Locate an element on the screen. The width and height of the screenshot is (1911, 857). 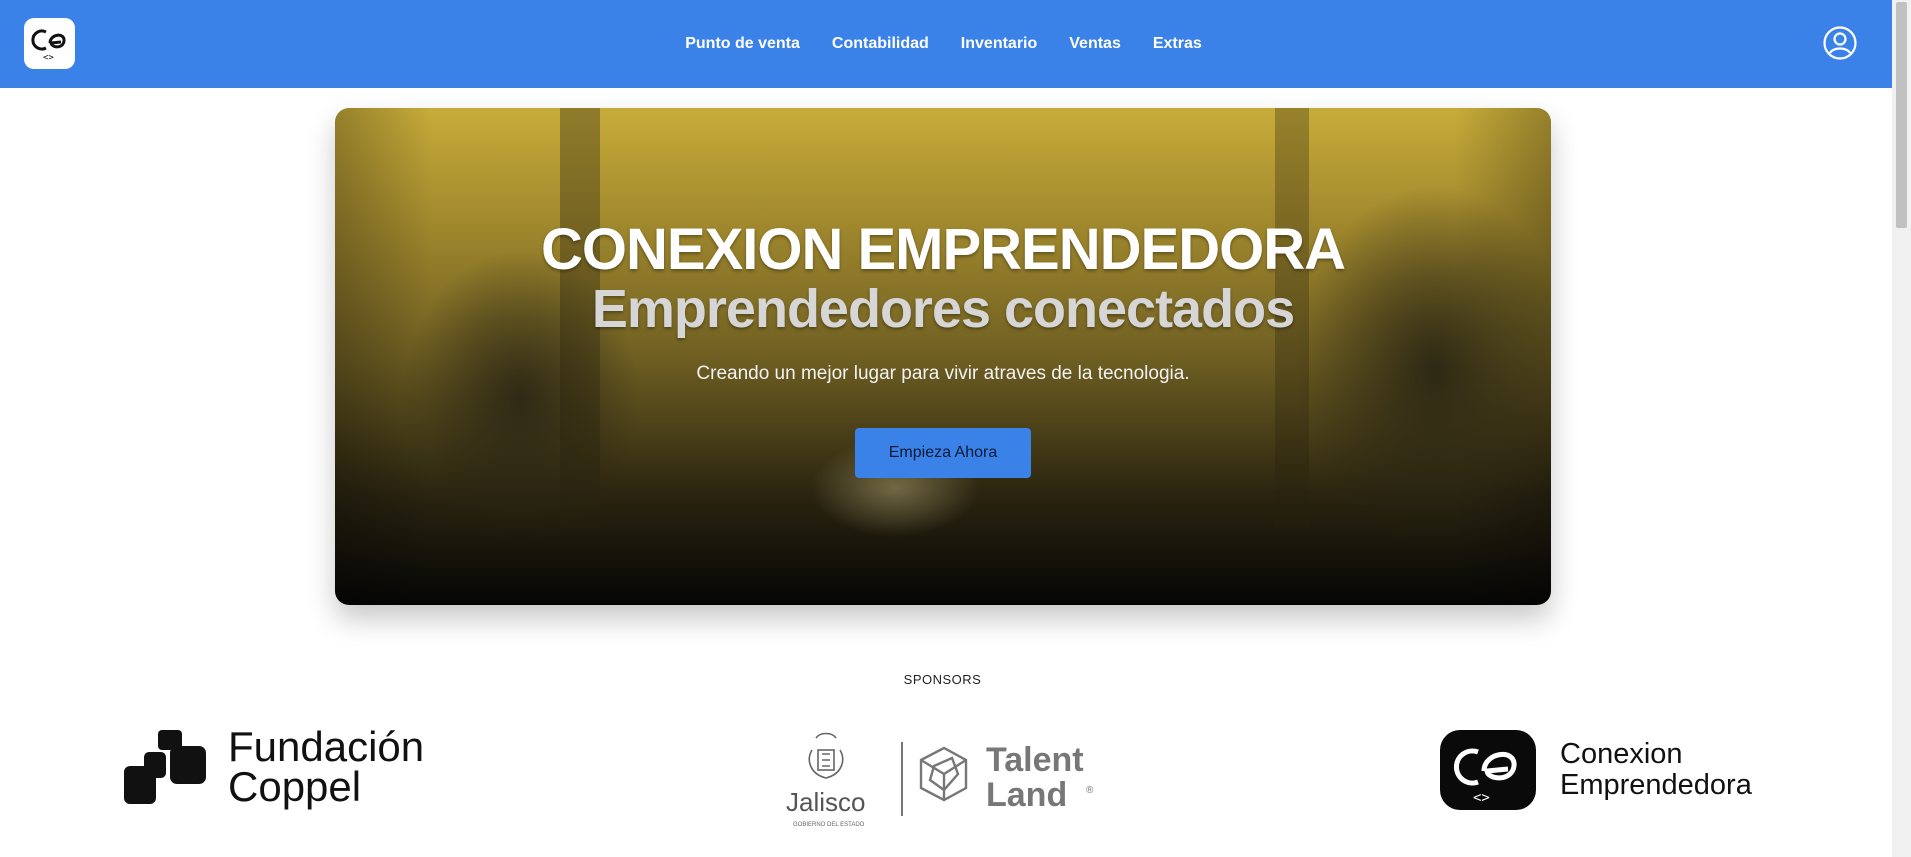
conexion-emprendedora-badge-icon: <> is located at coordinates (1488, 770).